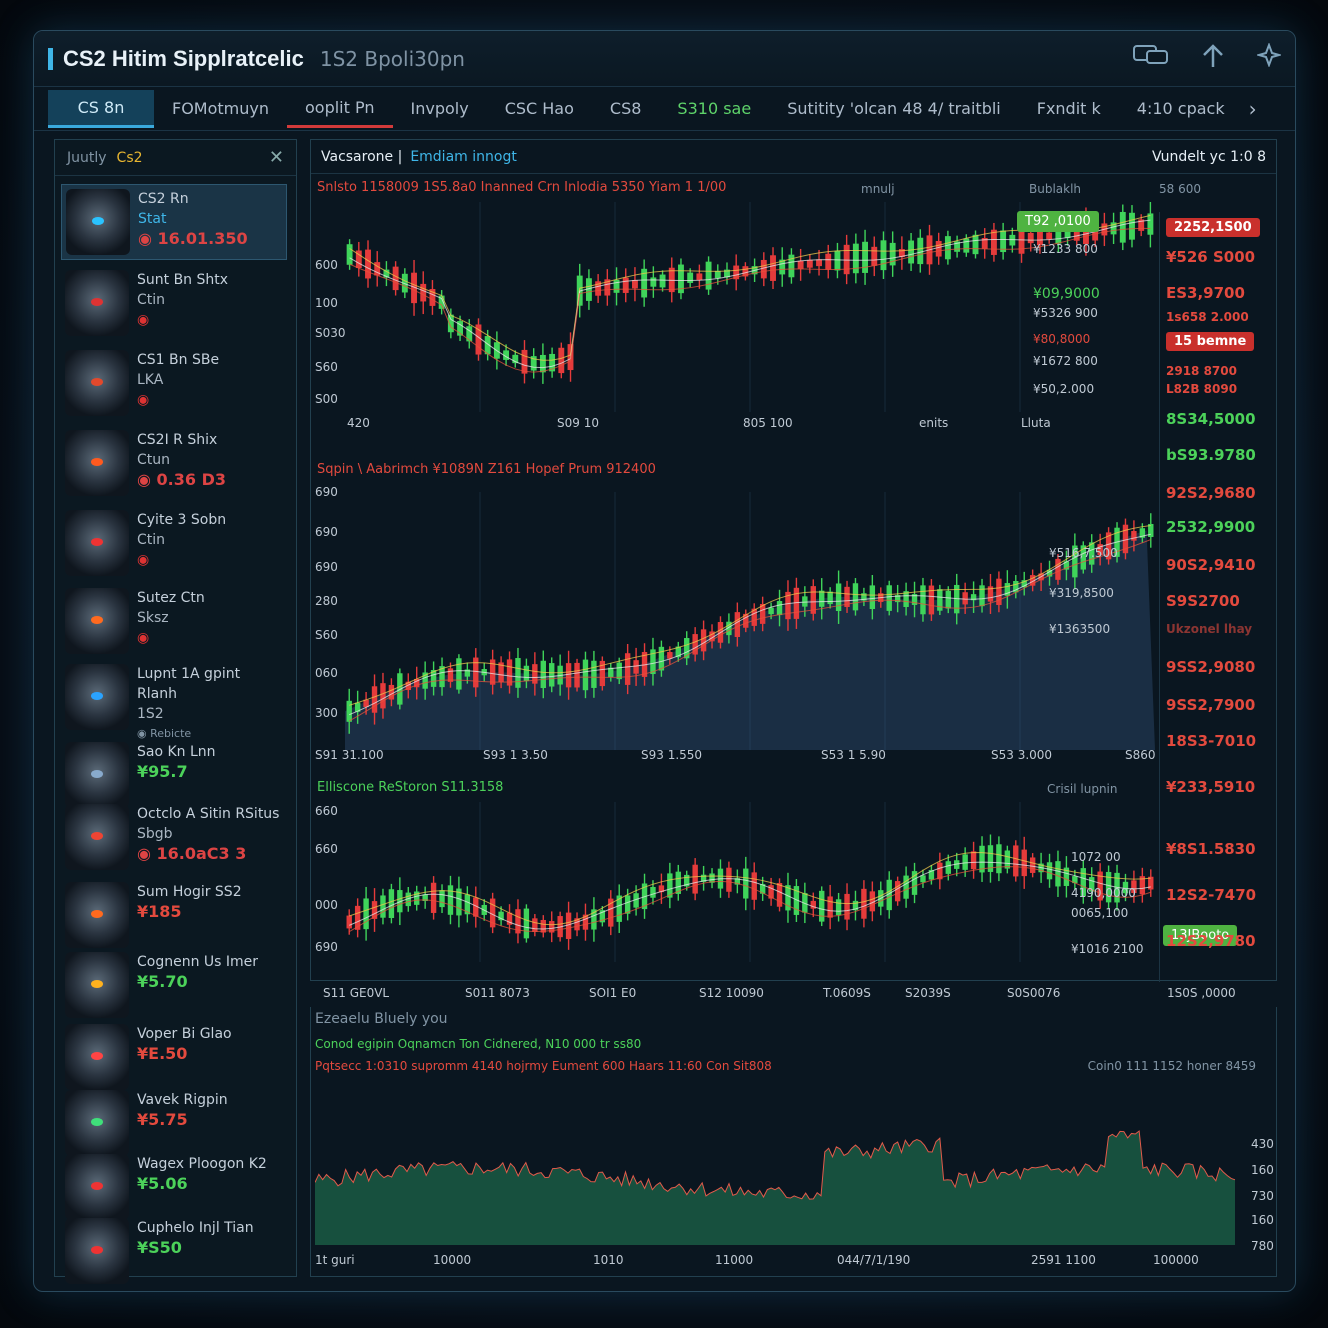 Image resolution: width=1328 pixels, height=1328 pixels. Describe the element at coordinates (785, 1165) in the screenshot. I see `depth-chart` at that location.